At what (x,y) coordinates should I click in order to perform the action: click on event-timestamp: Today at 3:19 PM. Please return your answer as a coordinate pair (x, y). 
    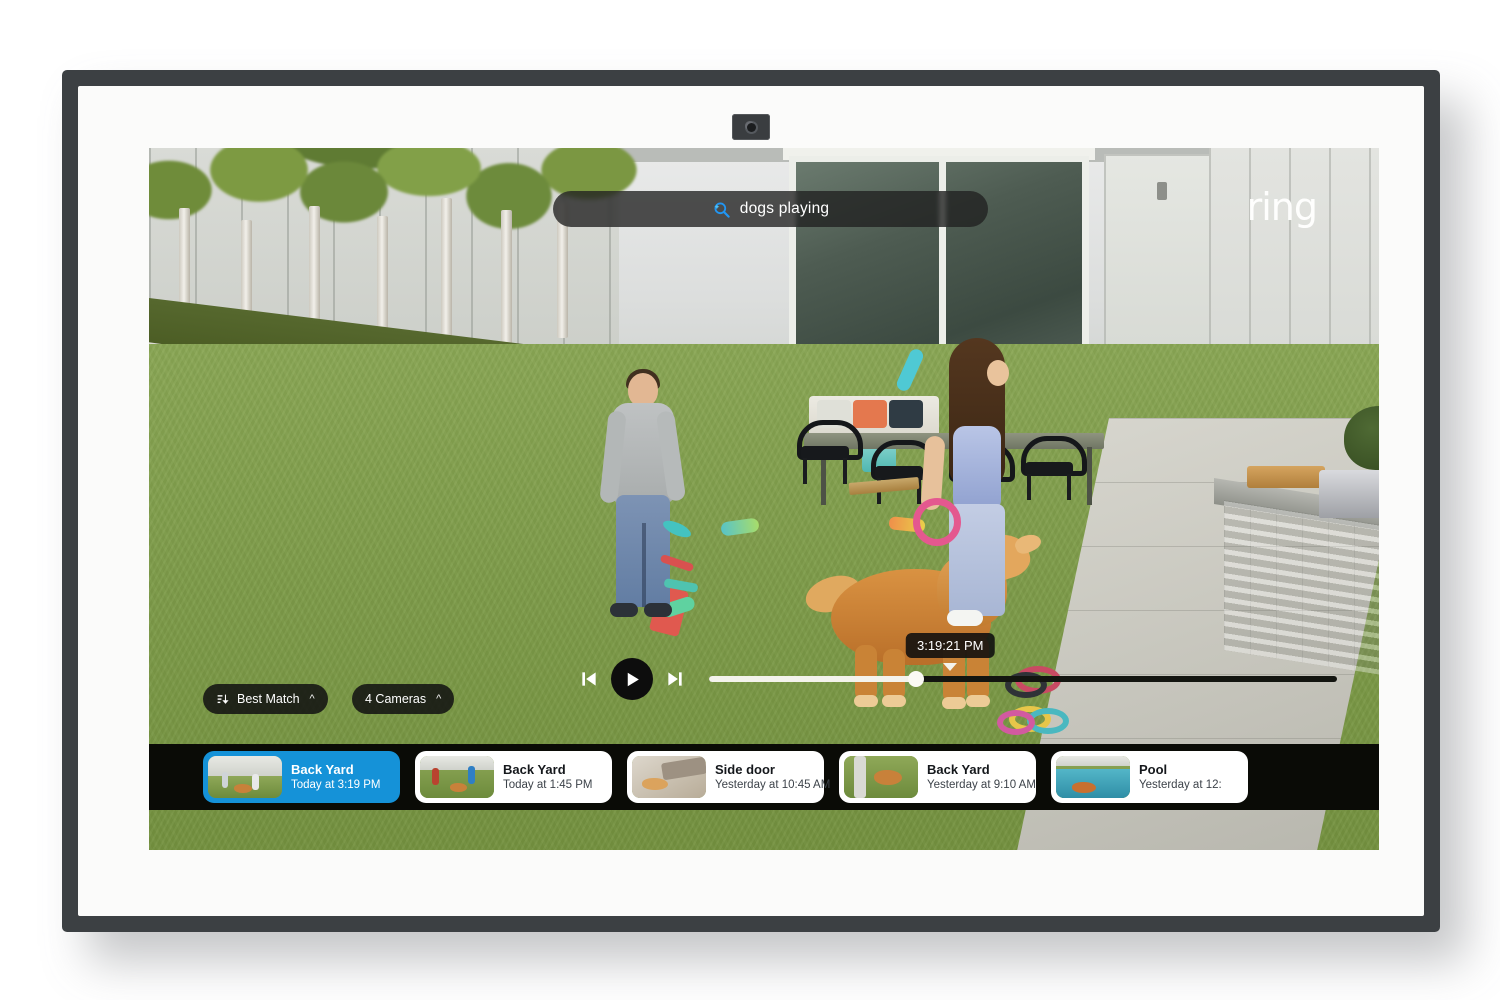
    Looking at the image, I should click on (336, 784).